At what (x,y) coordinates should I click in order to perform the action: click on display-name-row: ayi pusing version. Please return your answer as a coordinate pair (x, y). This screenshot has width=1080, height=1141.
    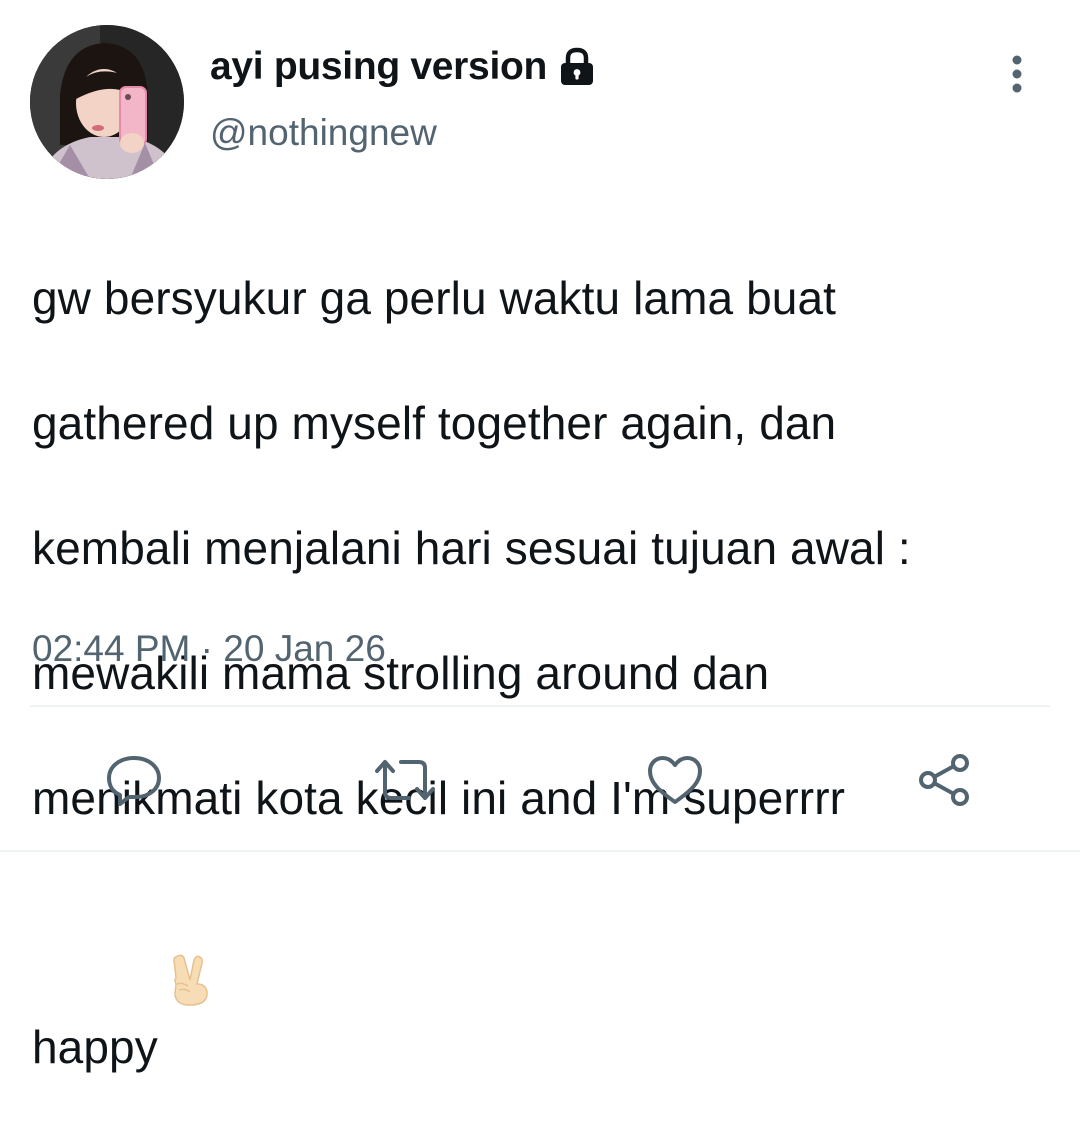
    Looking at the image, I should click on (403, 67).